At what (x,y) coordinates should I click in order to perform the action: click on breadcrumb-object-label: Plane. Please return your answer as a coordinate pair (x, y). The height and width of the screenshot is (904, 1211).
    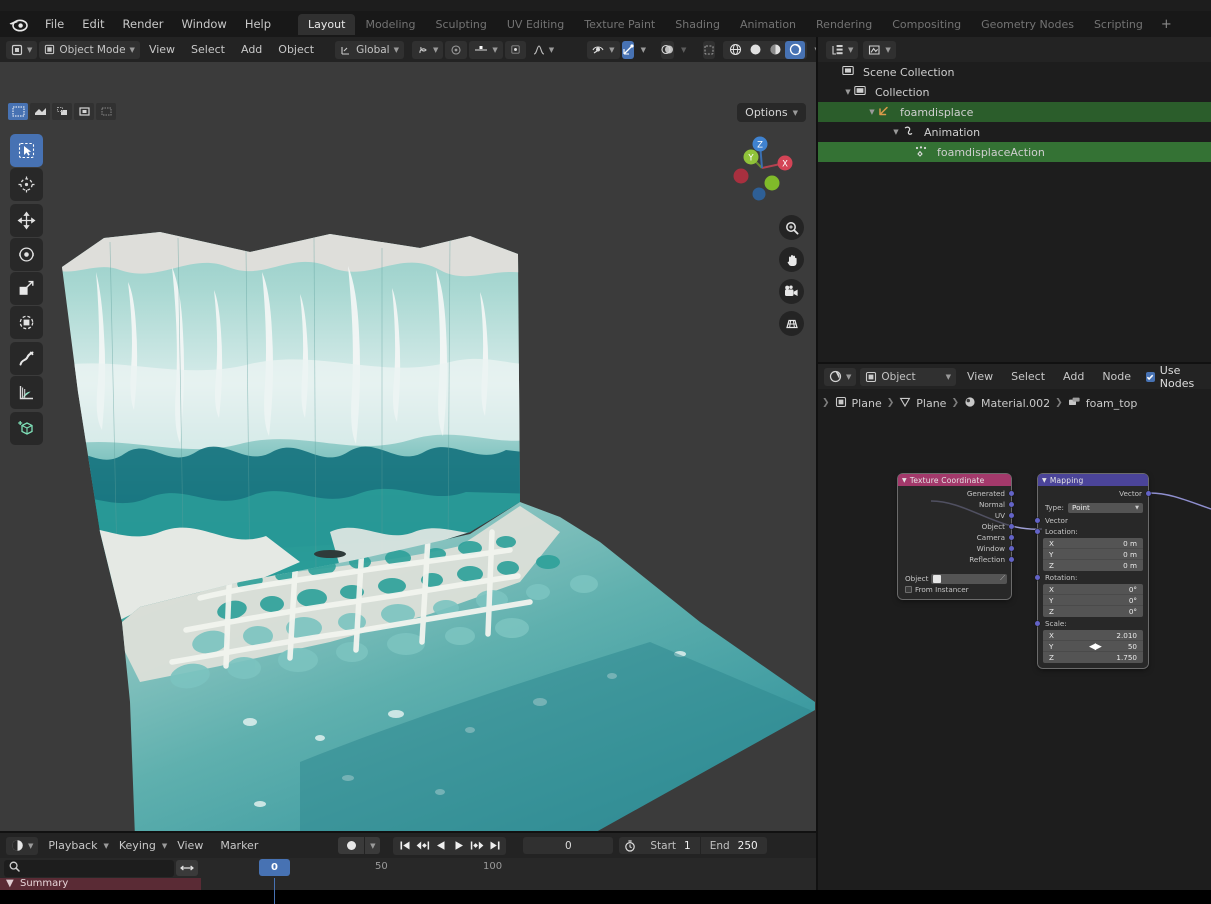
    Looking at the image, I should click on (867, 403).